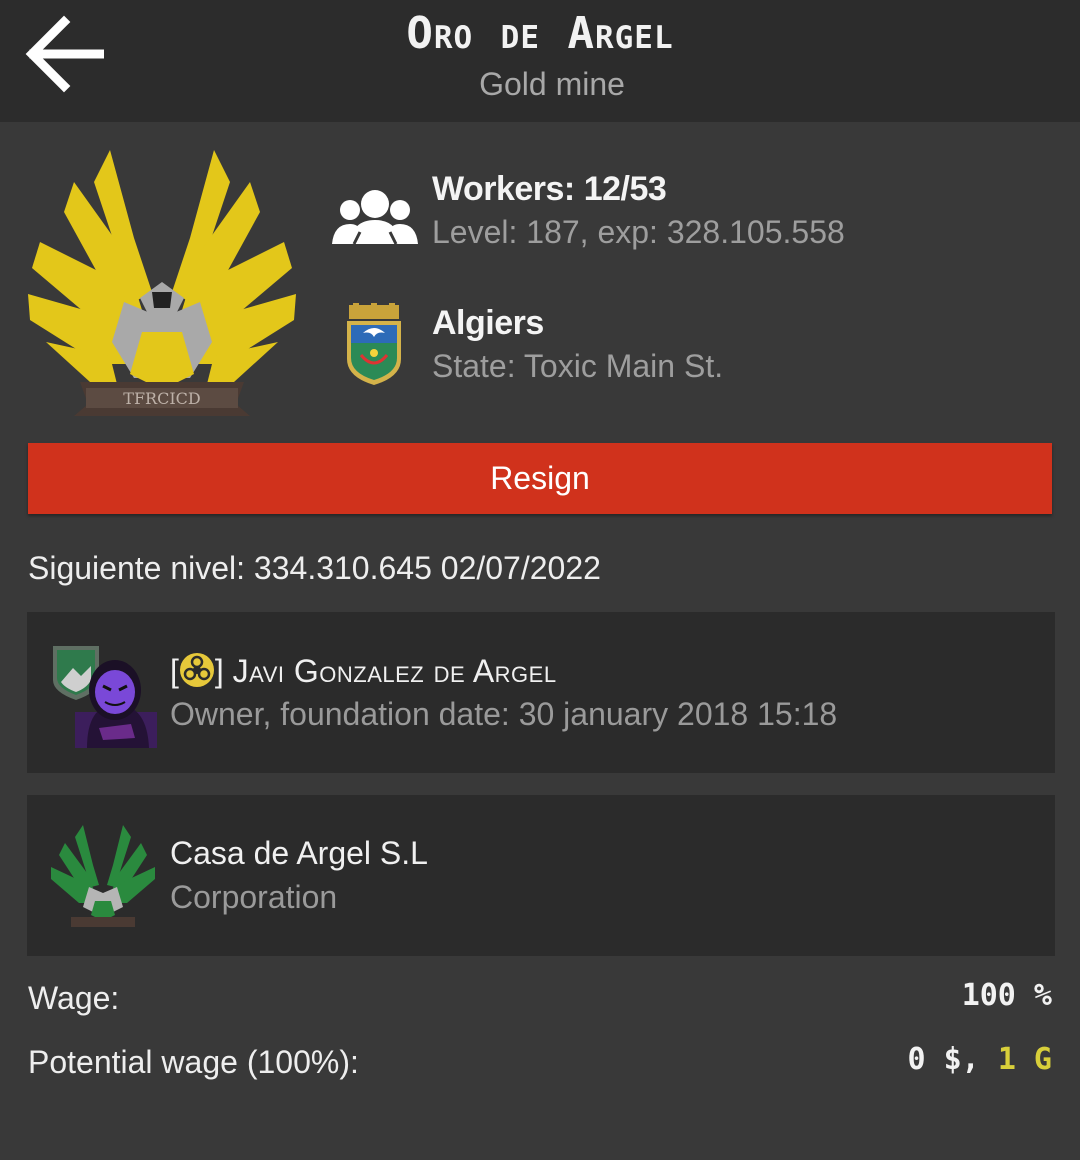 The height and width of the screenshot is (1160, 1080). Describe the element at coordinates (540, 33) in the screenshot. I see `page-title: Oro de Argel` at that location.